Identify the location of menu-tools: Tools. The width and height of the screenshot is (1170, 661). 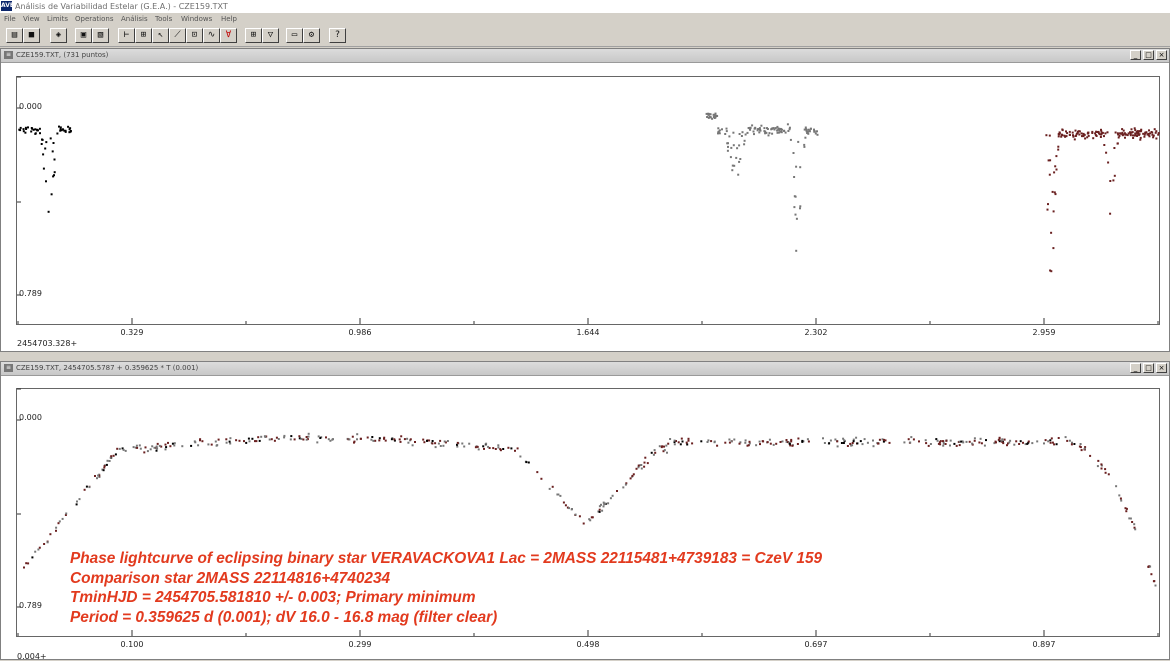
(163, 19).